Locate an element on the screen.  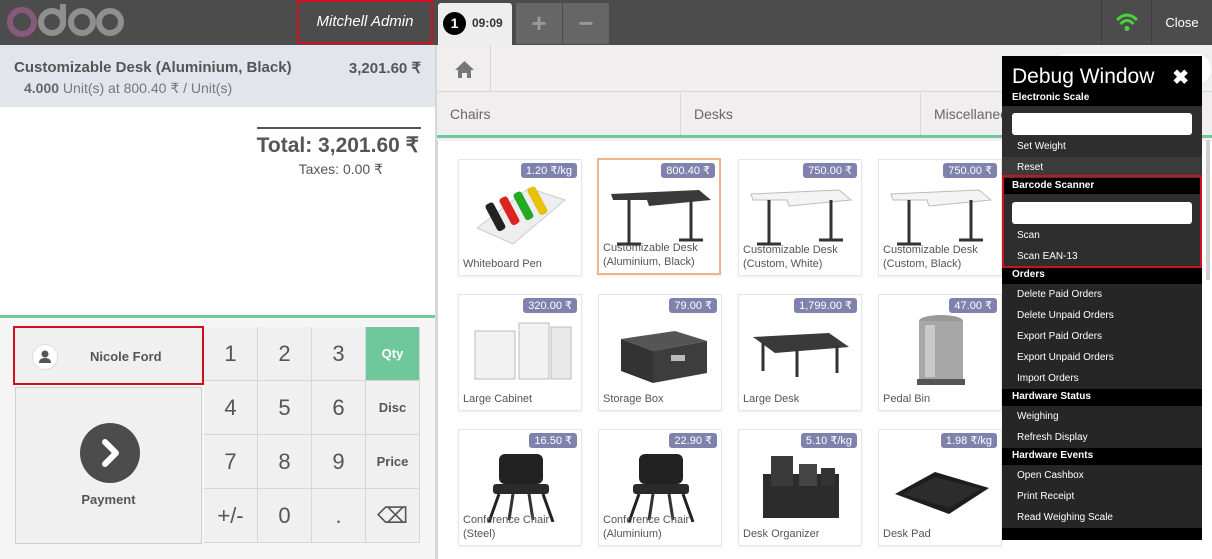
product-name: Customizable Desk (Custom, Black) is located at coordinates (930, 257).